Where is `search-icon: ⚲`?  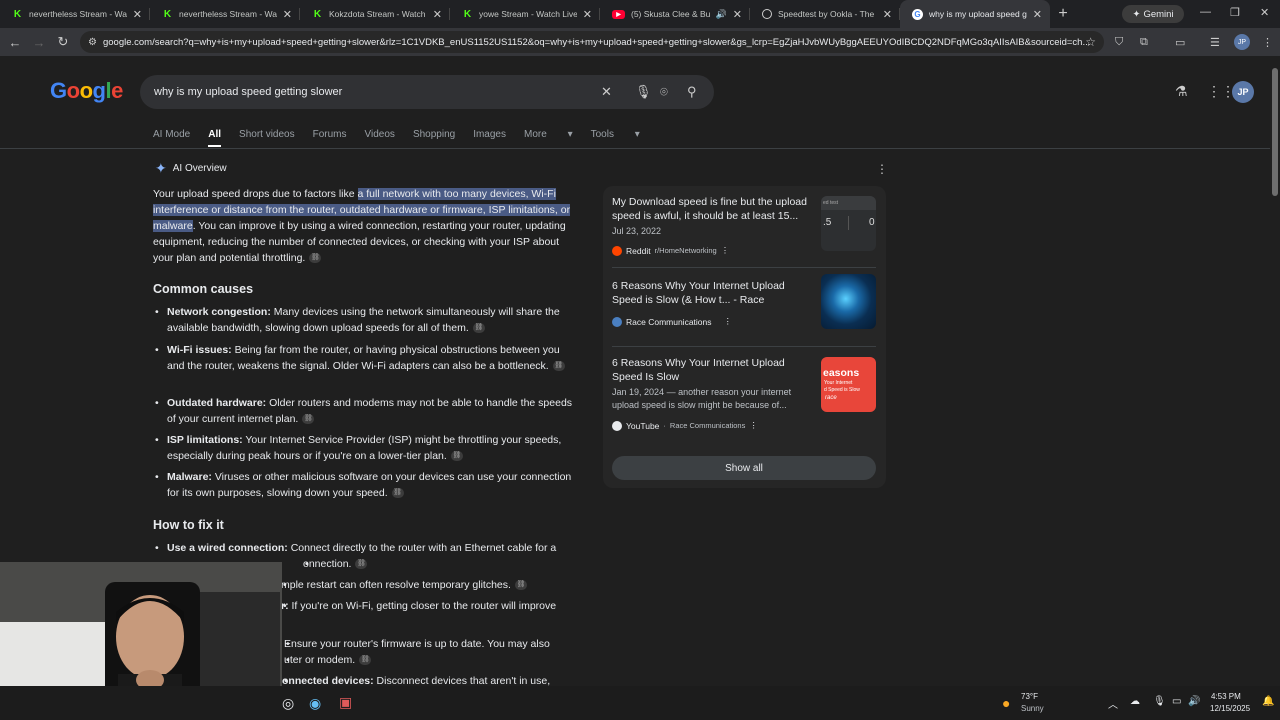 search-icon: ⚲ is located at coordinates (692, 92).